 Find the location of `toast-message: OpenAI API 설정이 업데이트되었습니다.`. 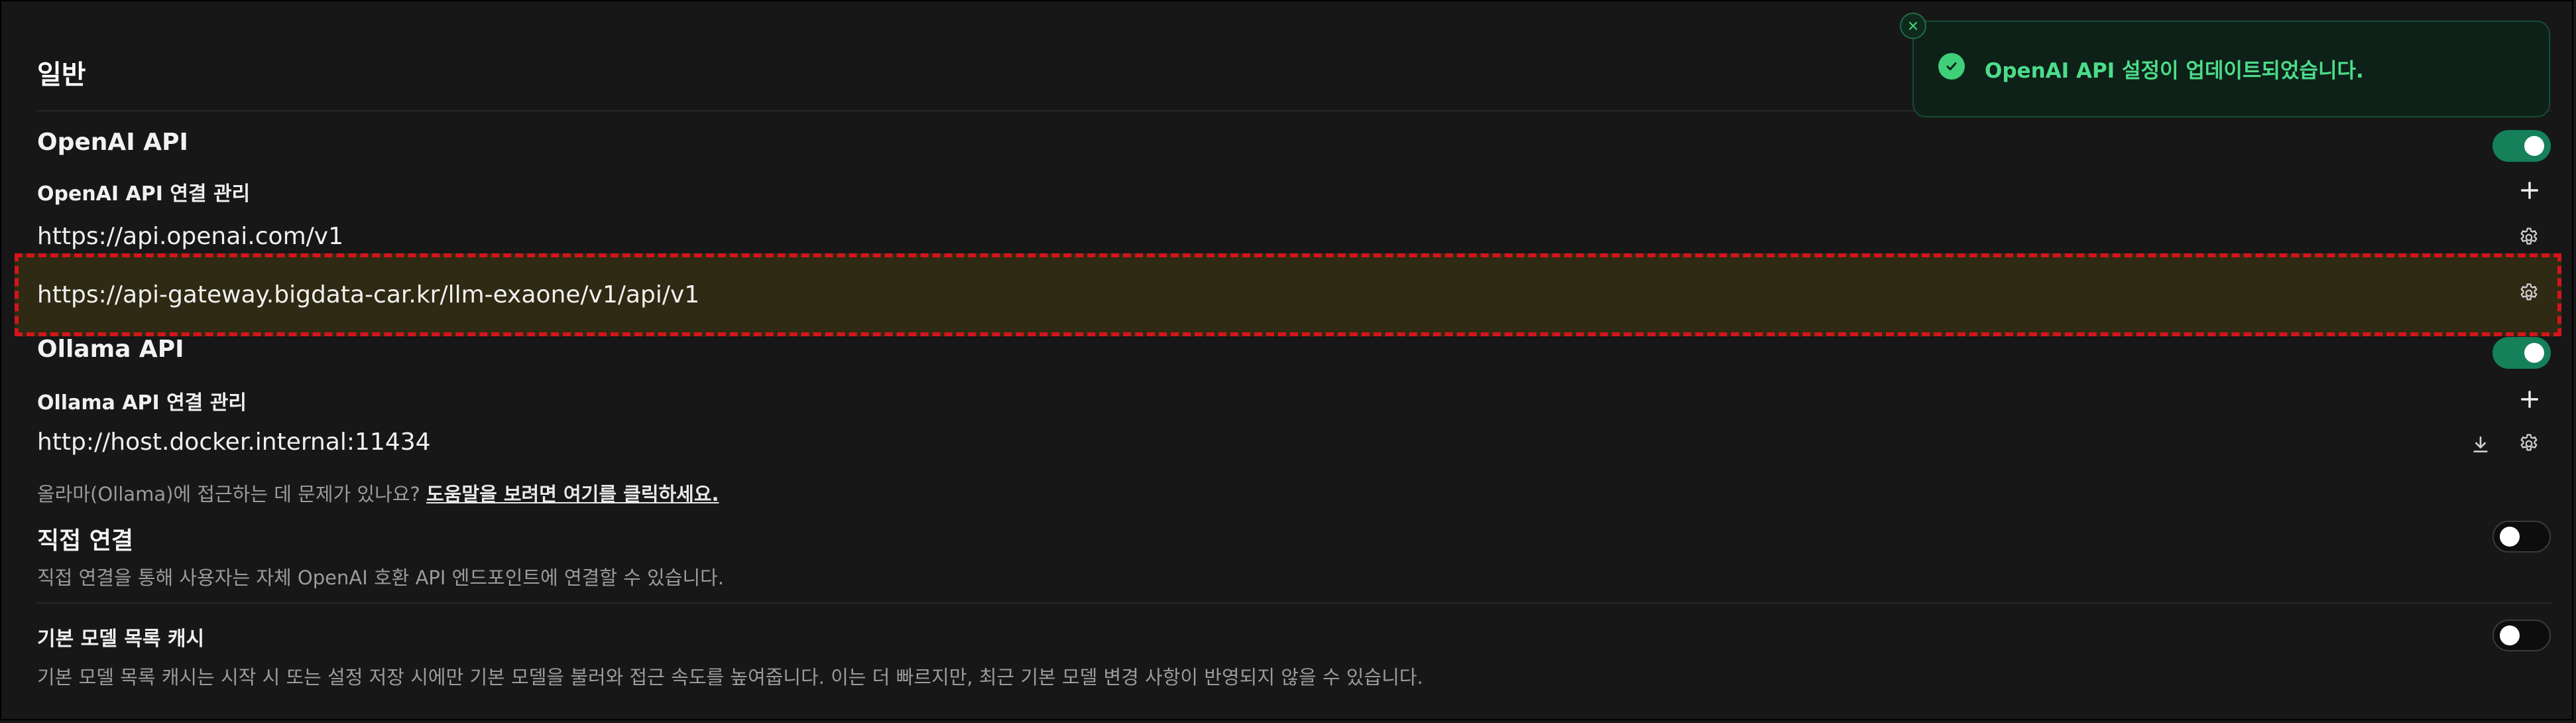

toast-message: OpenAI API 설정이 업데이트되었습니다. is located at coordinates (2175, 71).